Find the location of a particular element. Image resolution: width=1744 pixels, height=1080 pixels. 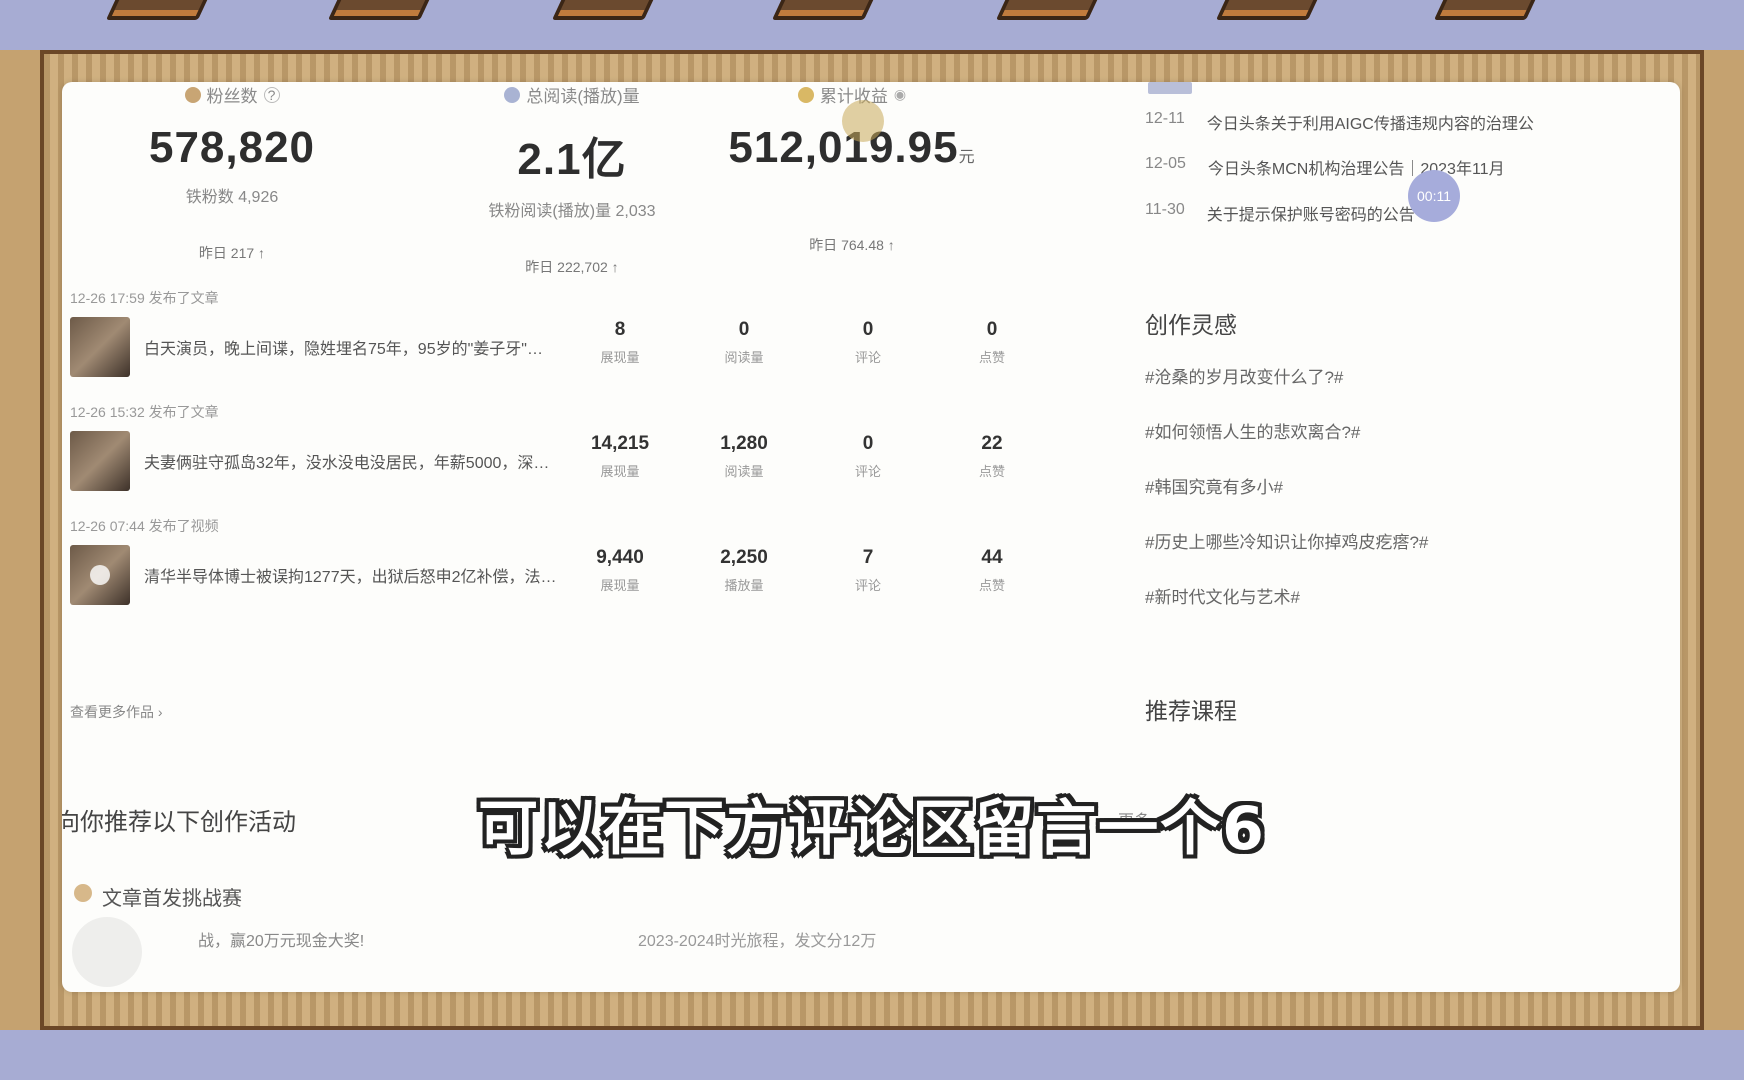

metric-value: 7 is located at coordinates (868, 557).